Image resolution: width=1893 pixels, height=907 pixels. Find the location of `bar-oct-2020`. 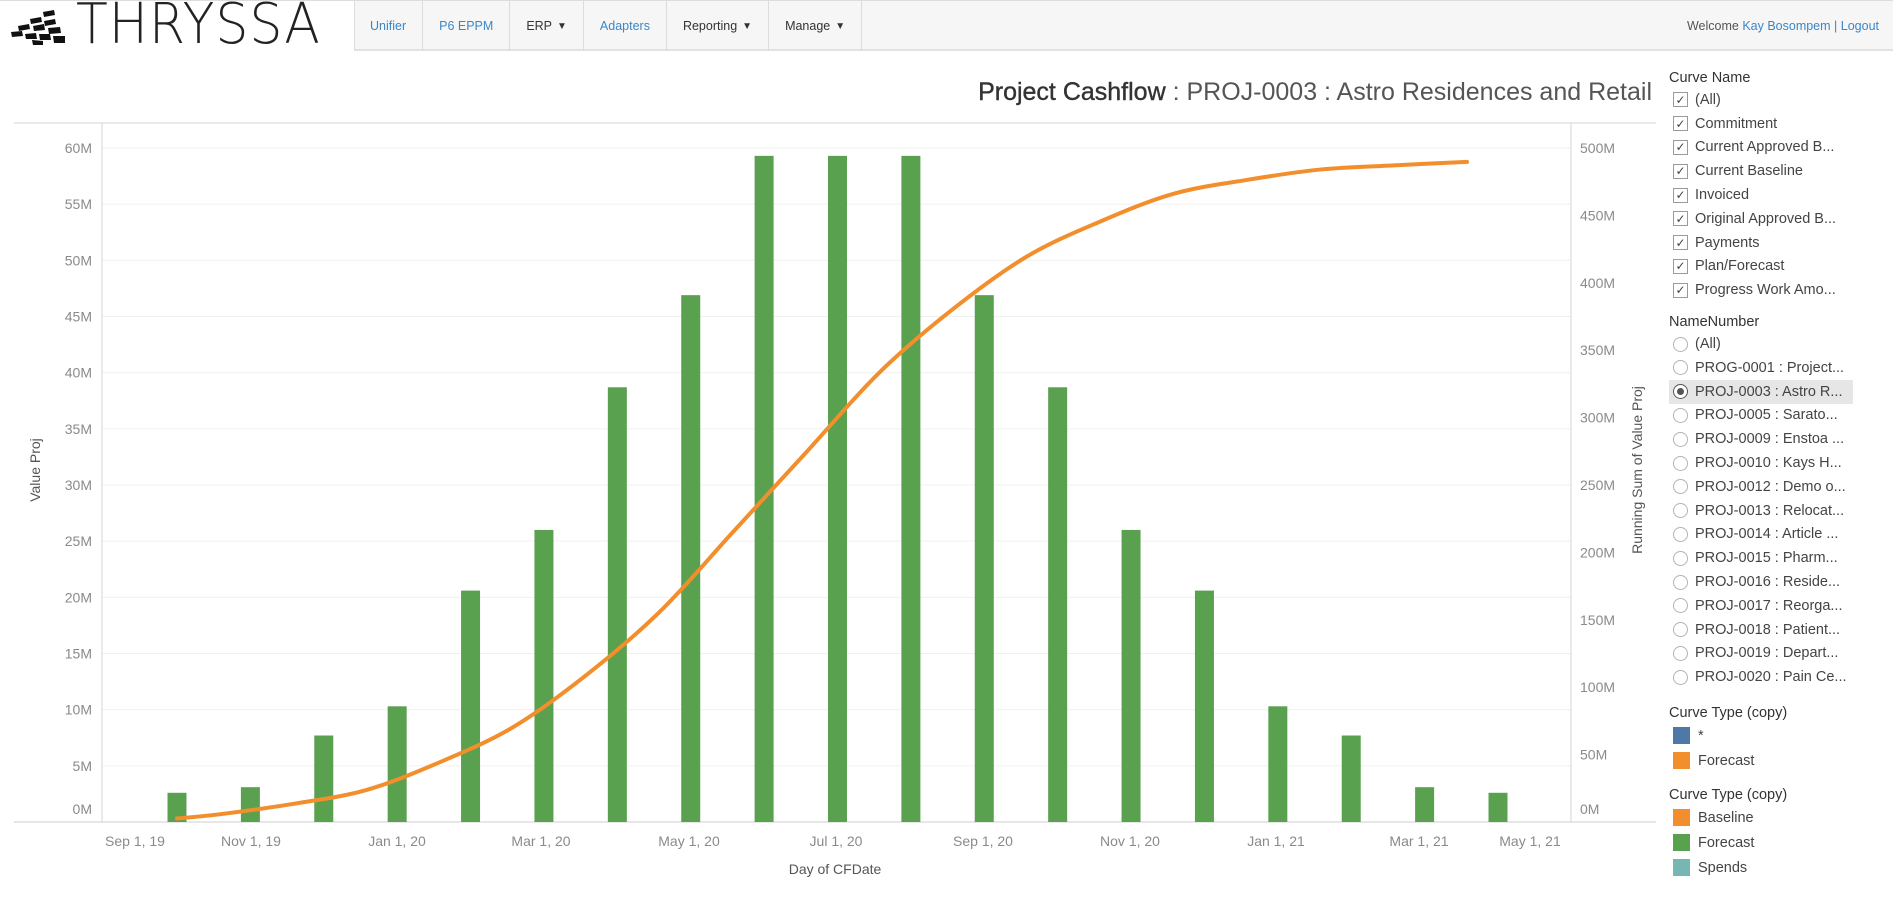

bar-oct-2020 is located at coordinates (1131, 675).